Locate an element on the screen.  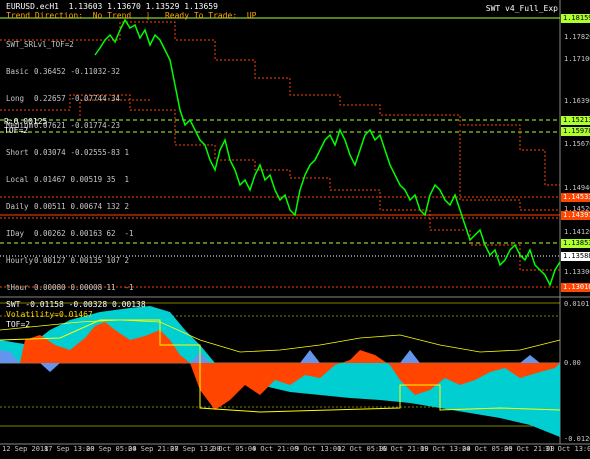
stats-row: Short 0.03074 -0.02555-83 1 is located at coordinates (68, 152).